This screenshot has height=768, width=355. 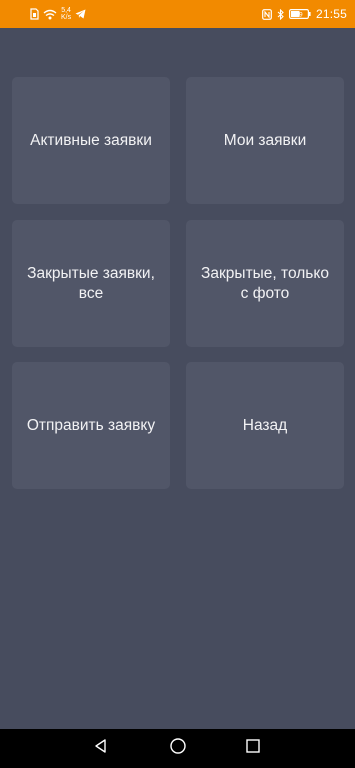 What do you see at coordinates (265, 140) in the screenshot?
I see `my-requests-button: Мои заявки` at bounding box center [265, 140].